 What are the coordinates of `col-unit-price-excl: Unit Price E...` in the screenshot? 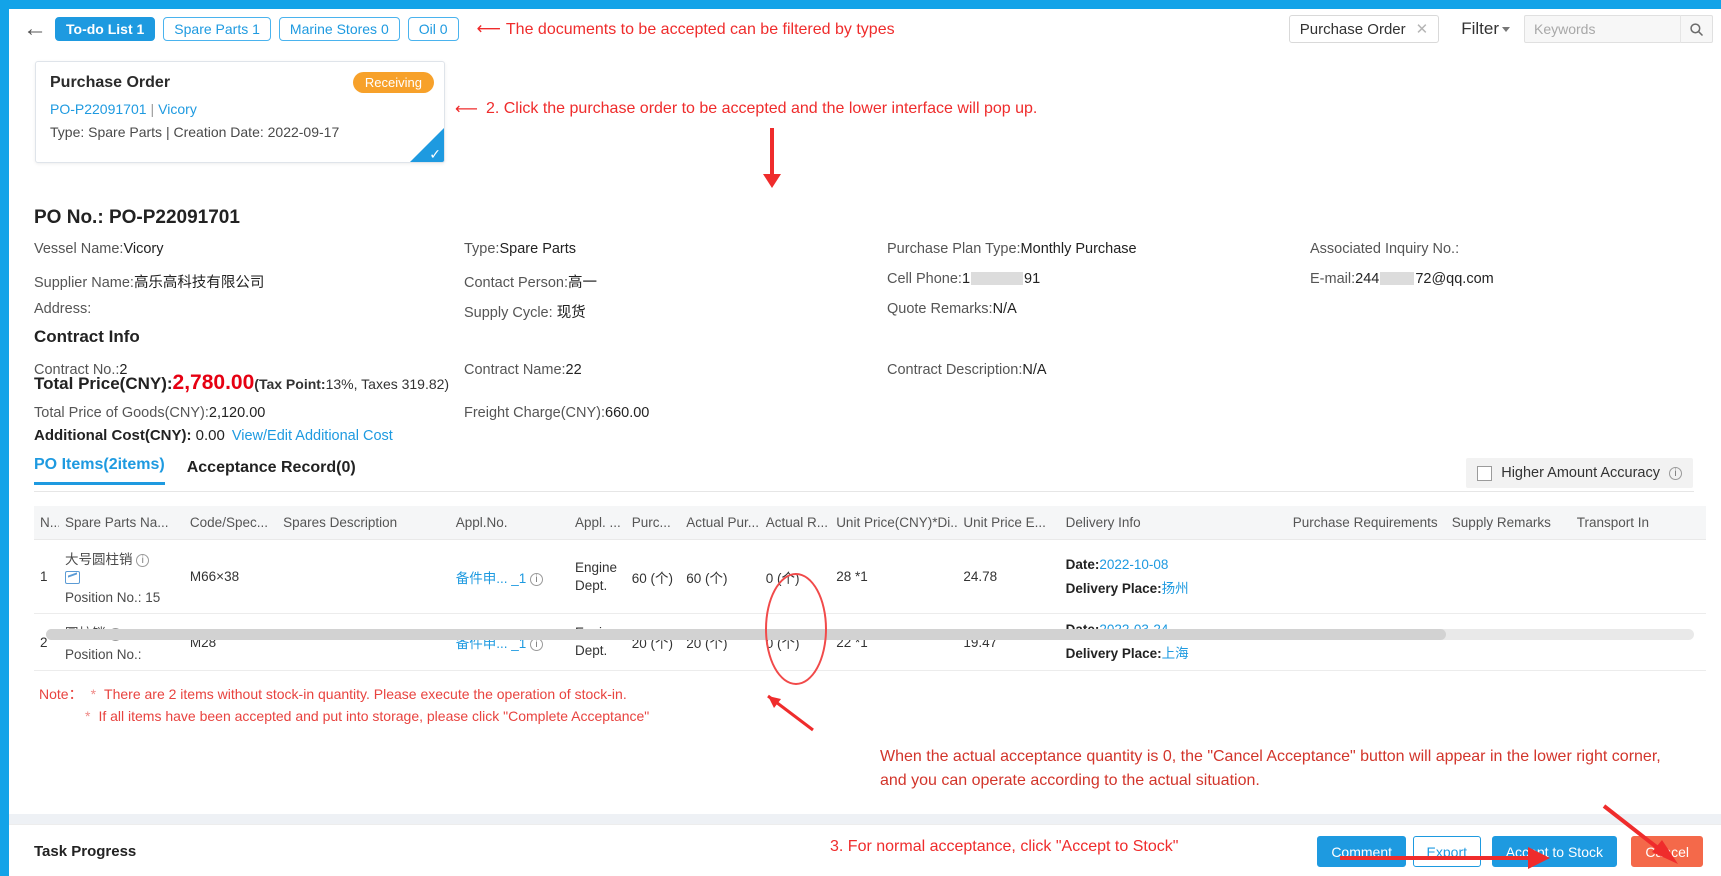 It's located at (1008, 523).